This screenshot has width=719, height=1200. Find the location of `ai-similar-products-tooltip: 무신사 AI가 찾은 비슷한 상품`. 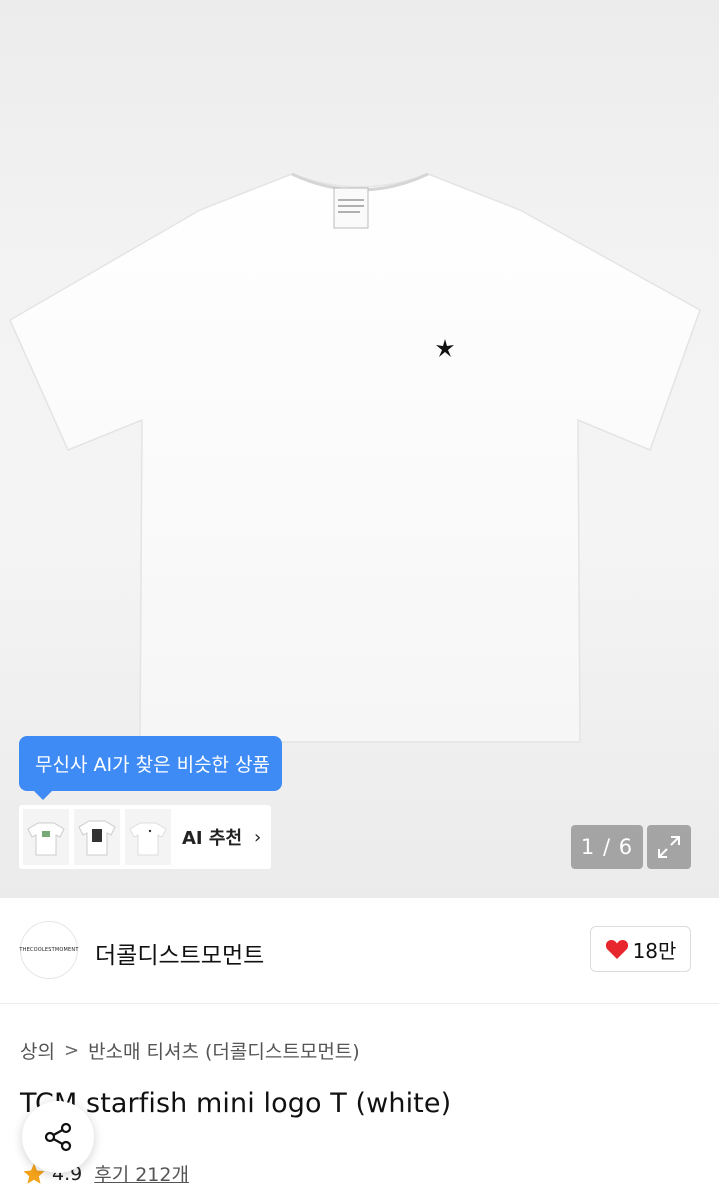

ai-similar-products-tooltip: 무신사 AI가 찾은 비슷한 상품 is located at coordinates (150, 768).